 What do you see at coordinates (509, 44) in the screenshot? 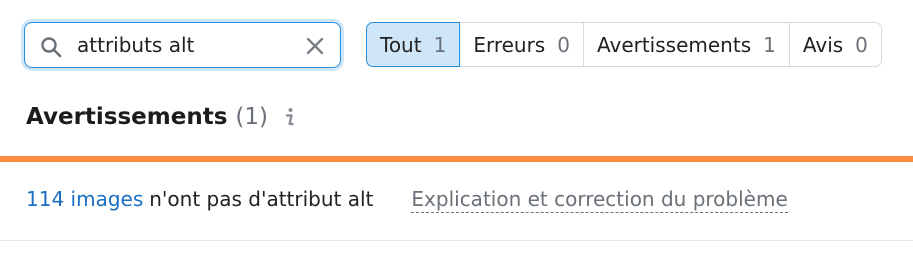
I see `filter-tab-label: Erreurs` at bounding box center [509, 44].